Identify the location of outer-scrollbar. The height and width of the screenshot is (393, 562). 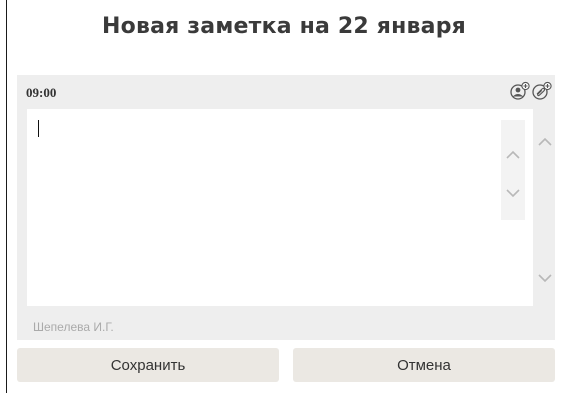
(544, 207).